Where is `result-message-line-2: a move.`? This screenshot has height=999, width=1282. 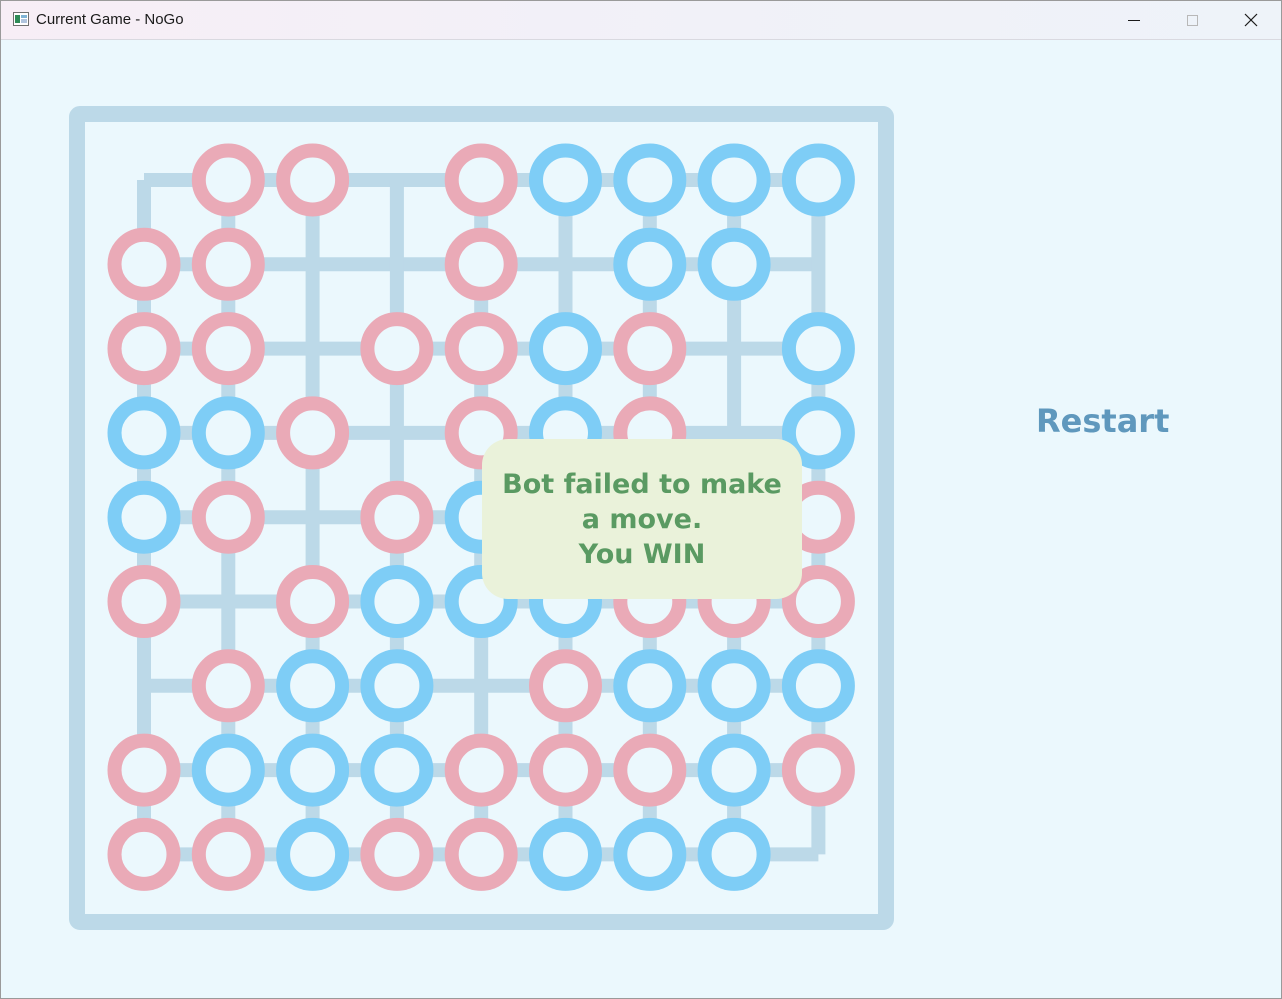
result-message-line-2: a move. is located at coordinates (642, 519).